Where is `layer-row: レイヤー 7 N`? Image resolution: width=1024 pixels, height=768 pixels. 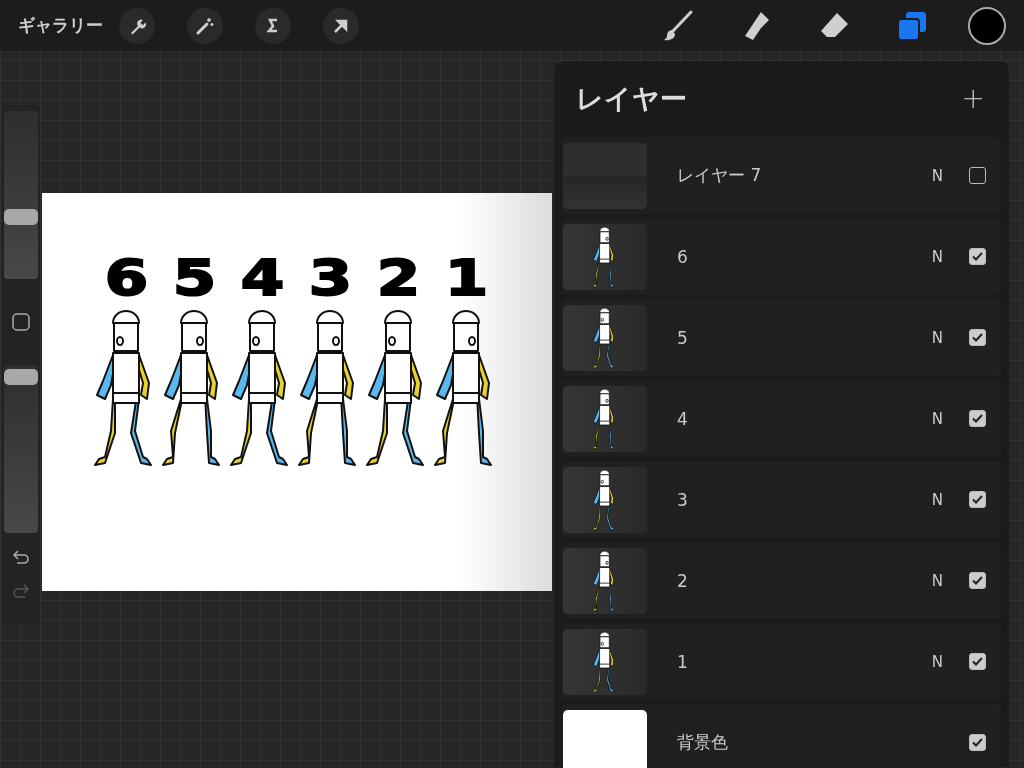 layer-row: レイヤー 7 N is located at coordinates (781, 175).